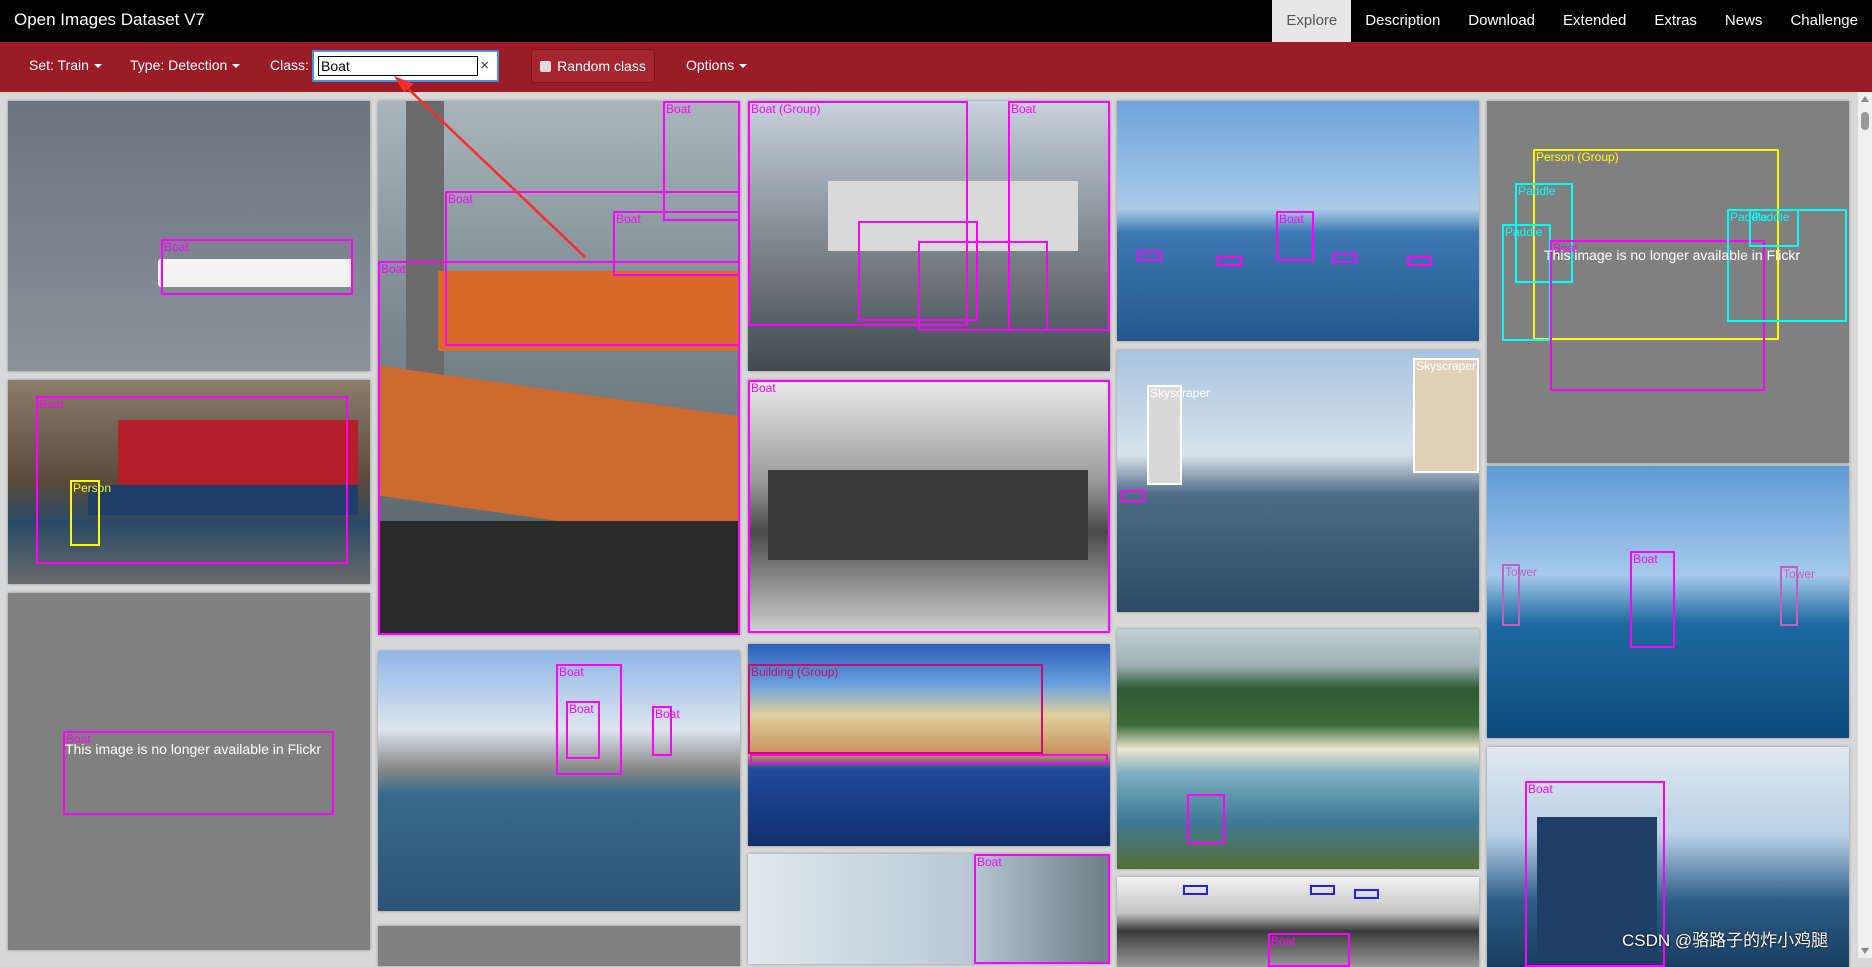 The height and width of the screenshot is (967, 1872). Describe the element at coordinates (1402, 21) in the screenshot. I see `nav-description: Description` at that location.